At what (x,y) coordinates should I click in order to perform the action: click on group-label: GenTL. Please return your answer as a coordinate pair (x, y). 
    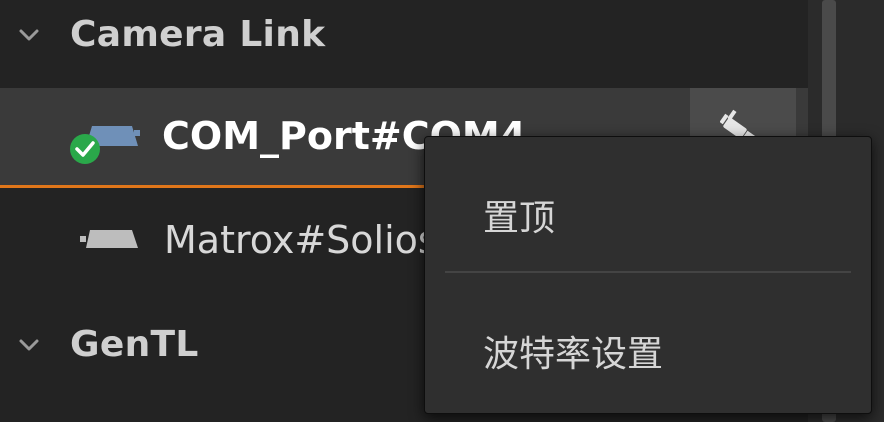
    Looking at the image, I should click on (134, 344).